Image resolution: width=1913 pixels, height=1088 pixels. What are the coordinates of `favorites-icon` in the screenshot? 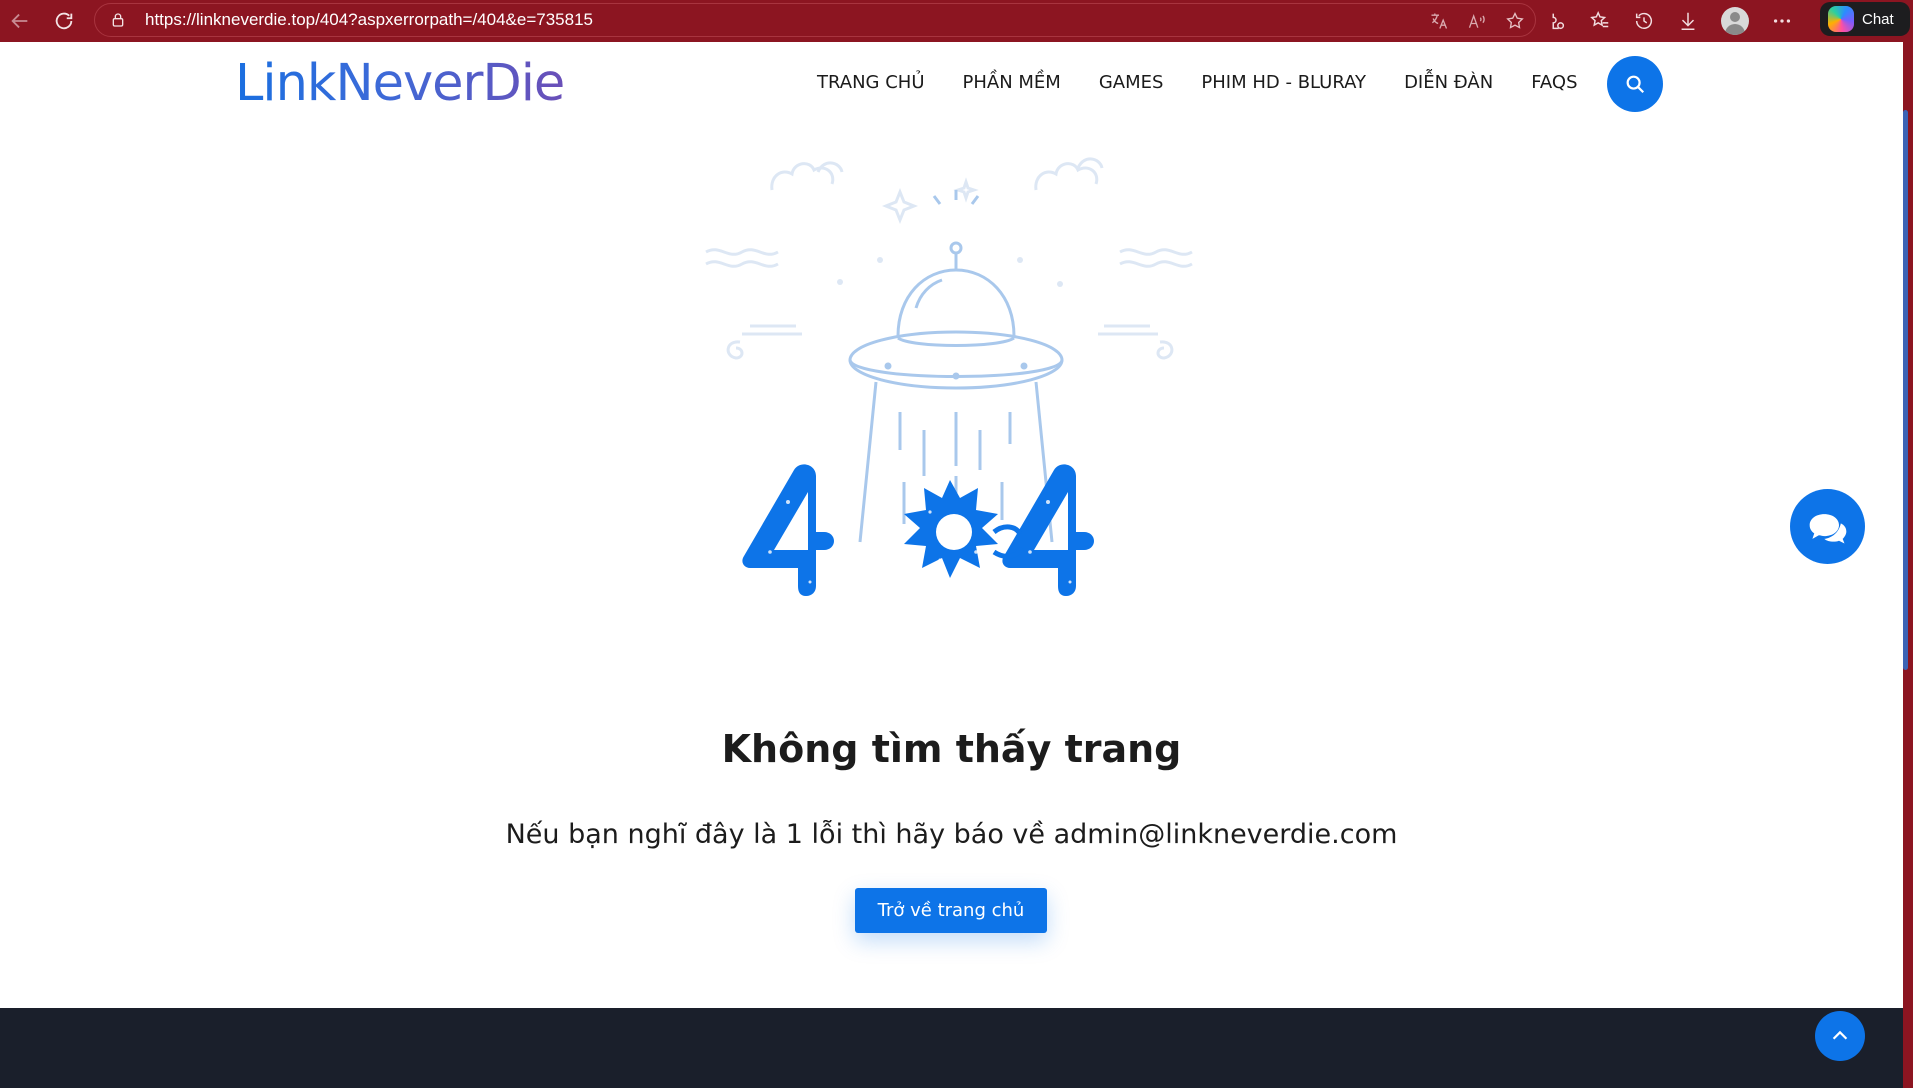 It's located at (1600, 21).